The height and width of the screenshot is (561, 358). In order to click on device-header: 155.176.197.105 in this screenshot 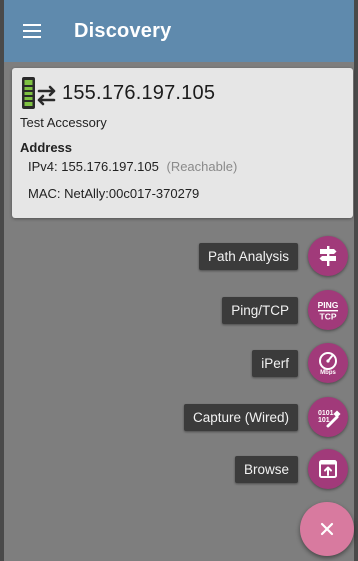, I will do `click(117, 93)`.